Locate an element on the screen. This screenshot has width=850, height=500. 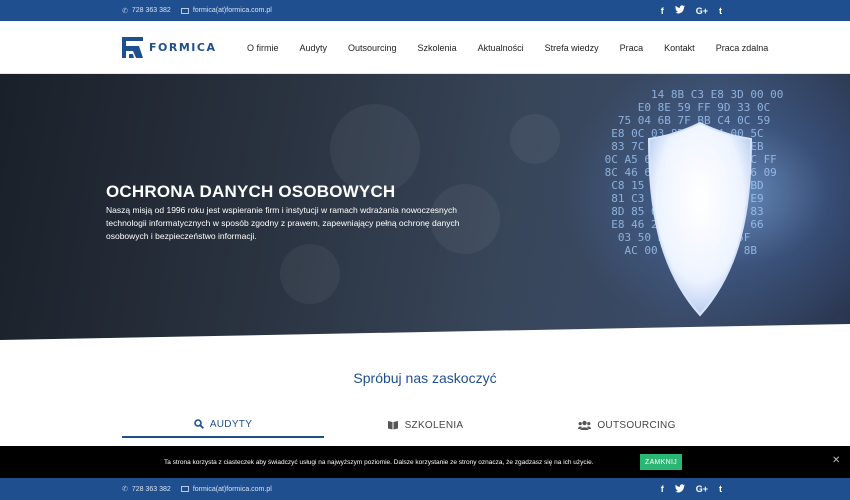
menu-item-outsourcing: Outsourcing is located at coordinates (372, 48).